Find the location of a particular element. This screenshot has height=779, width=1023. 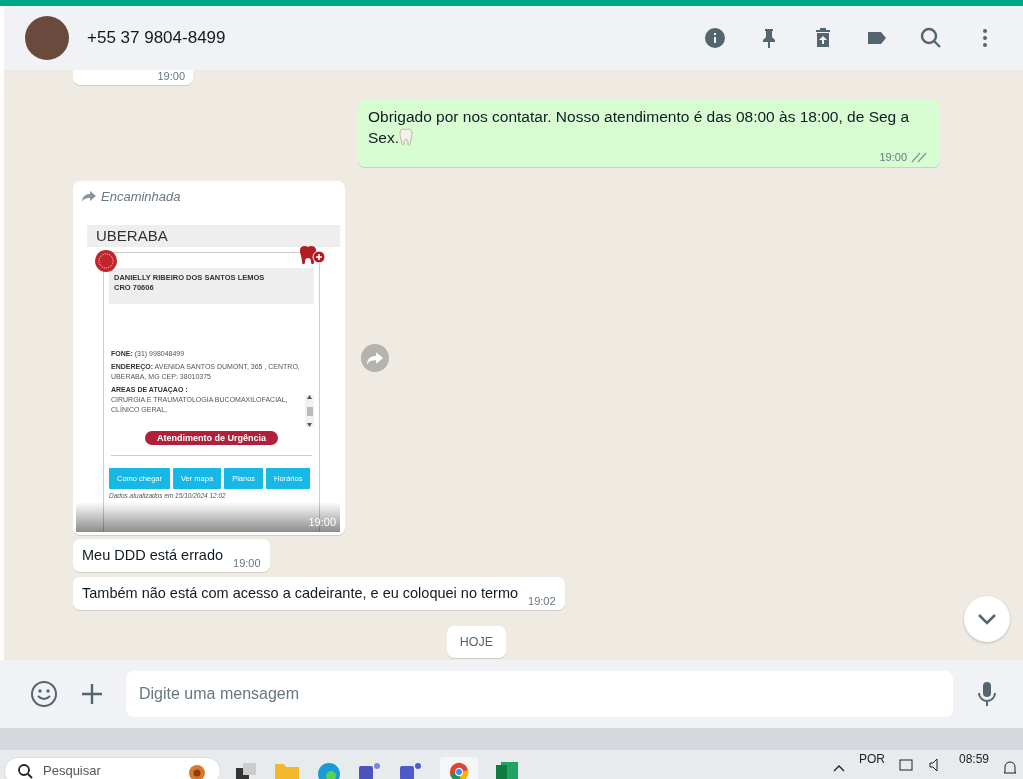

emoji-button is located at coordinates (44, 694).